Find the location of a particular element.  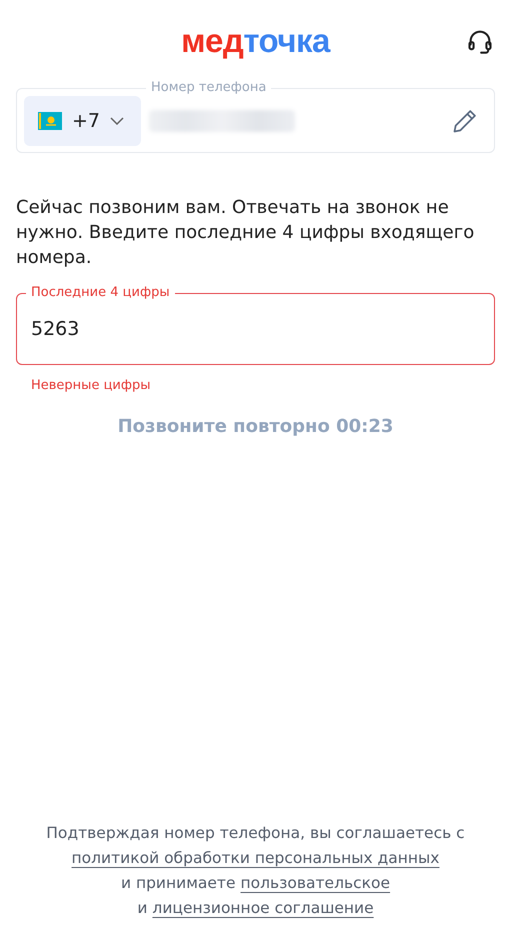

chevron-down-icon is located at coordinates (117, 120).